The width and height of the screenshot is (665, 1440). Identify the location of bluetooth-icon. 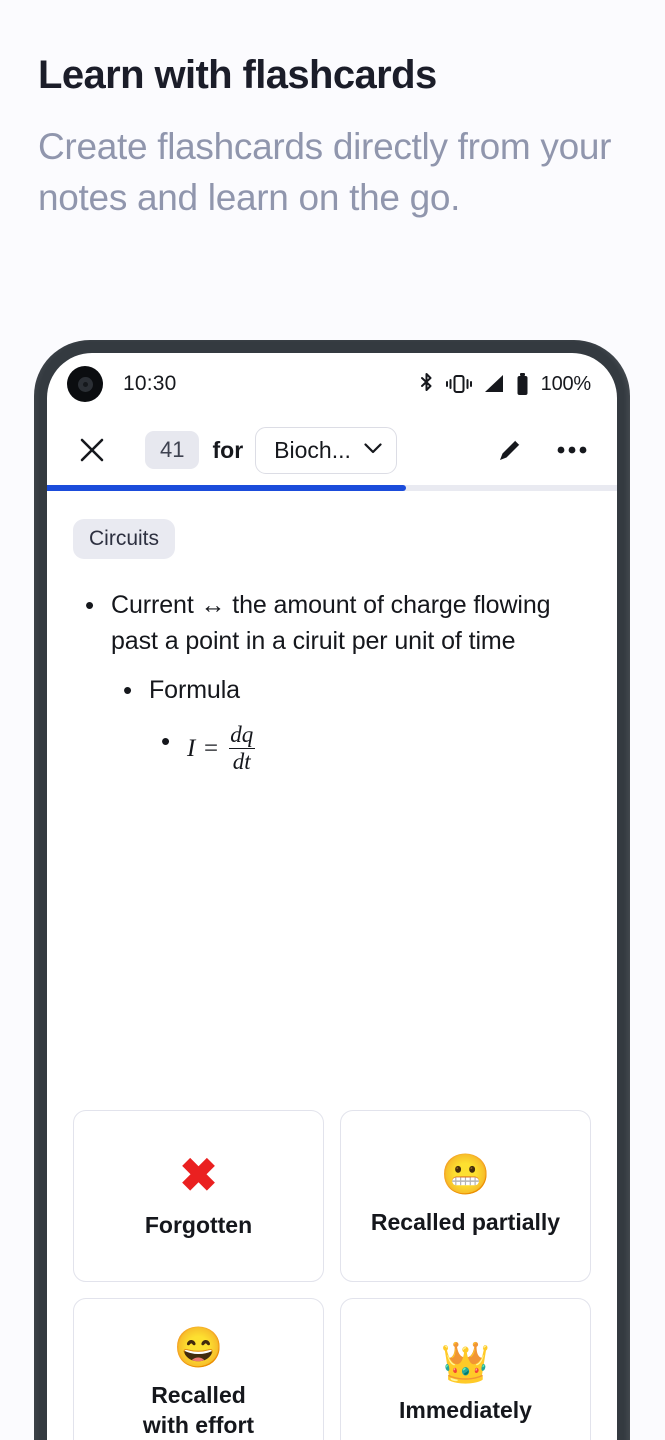
(426, 384).